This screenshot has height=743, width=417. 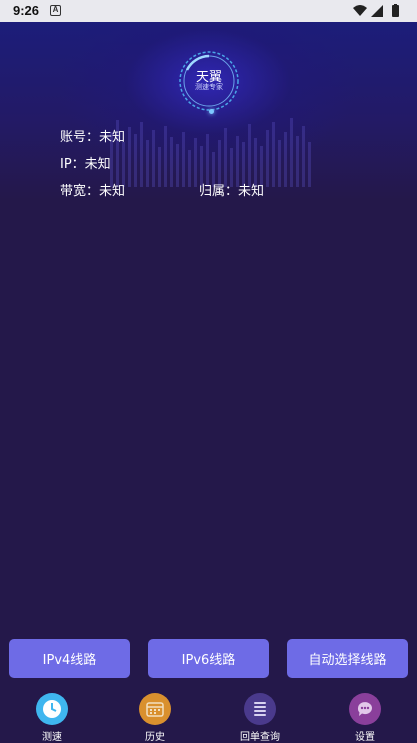 I want to click on nav-item-speed-test: 测速, so click(x=52, y=715).